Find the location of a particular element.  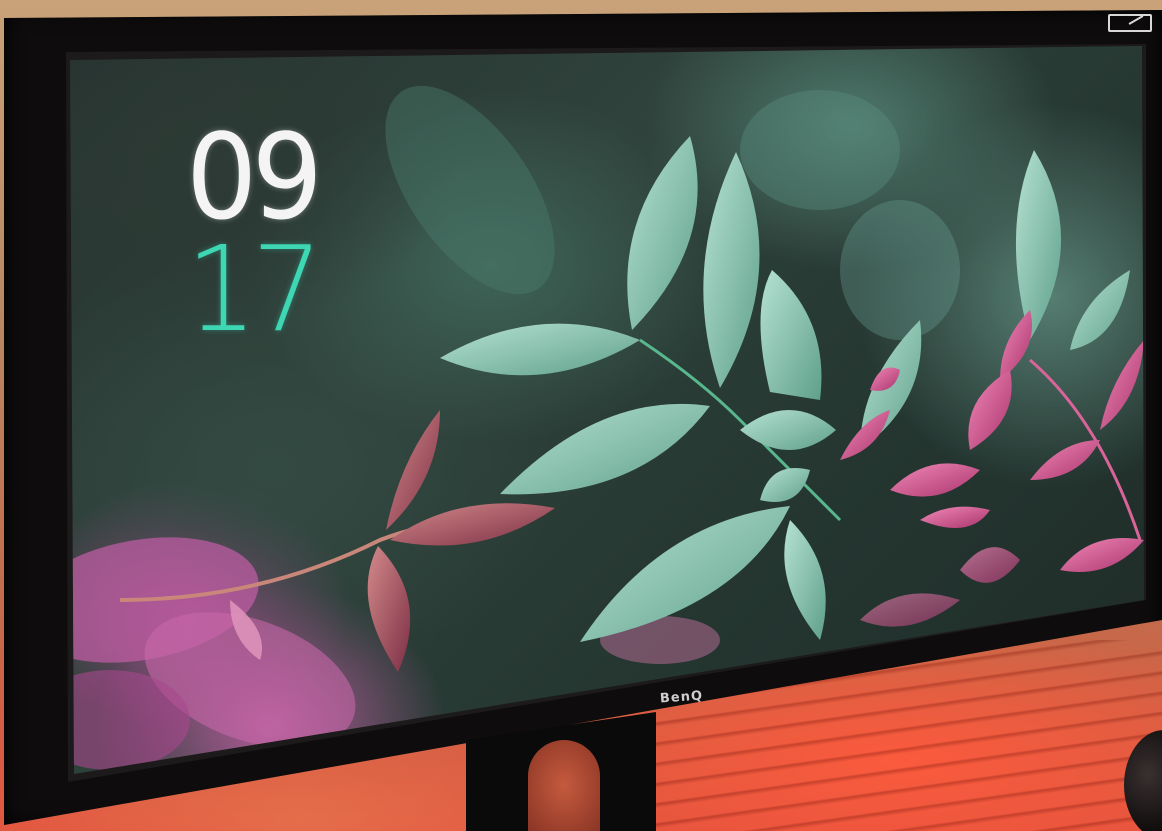

clock-widget: 09 17 is located at coordinates (271, 233).